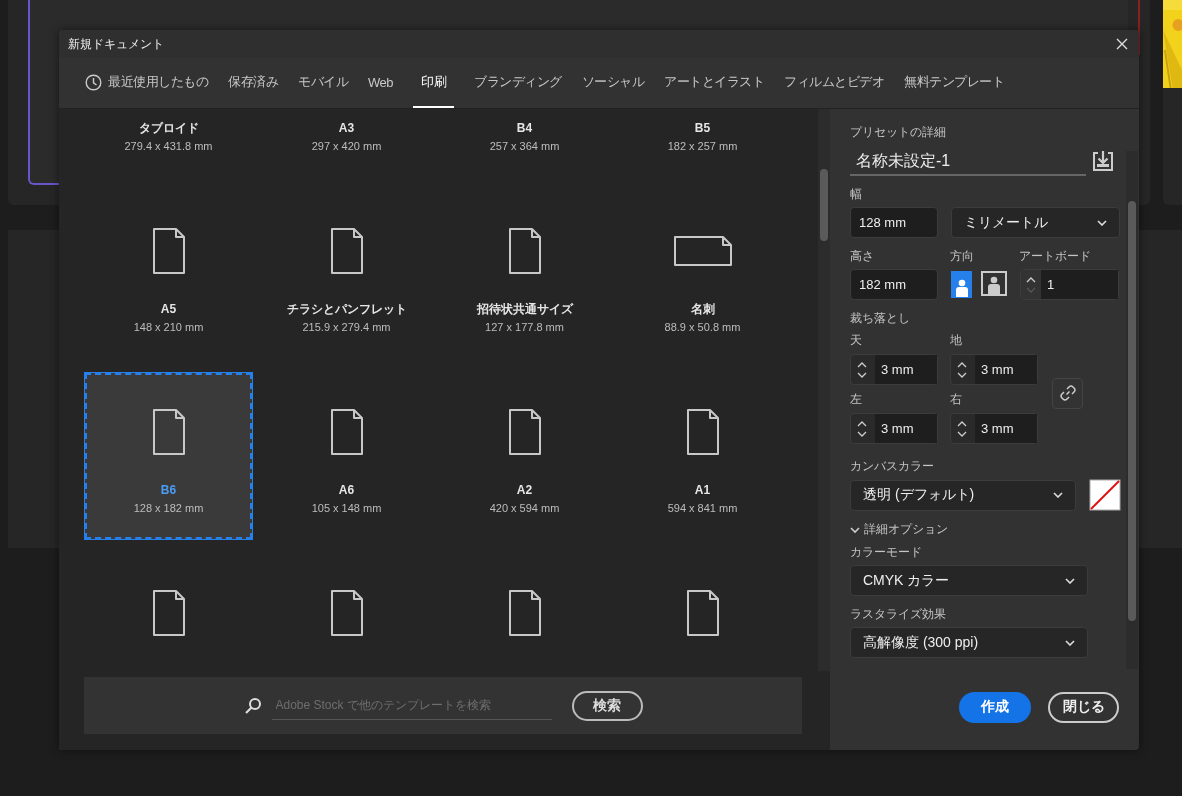 This screenshot has height=796, width=1182. I want to click on clock-icon, so click(93, 82).